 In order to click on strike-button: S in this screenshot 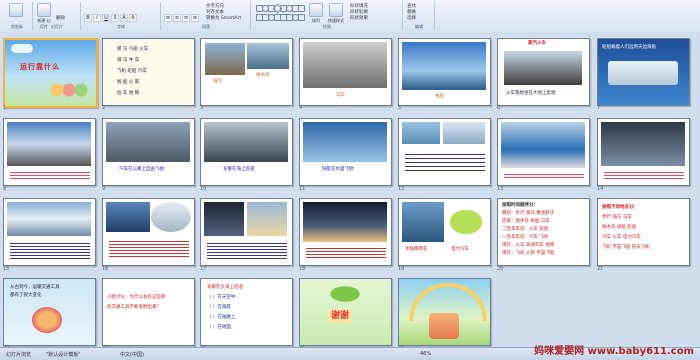, I will do `click(115, 18)`.